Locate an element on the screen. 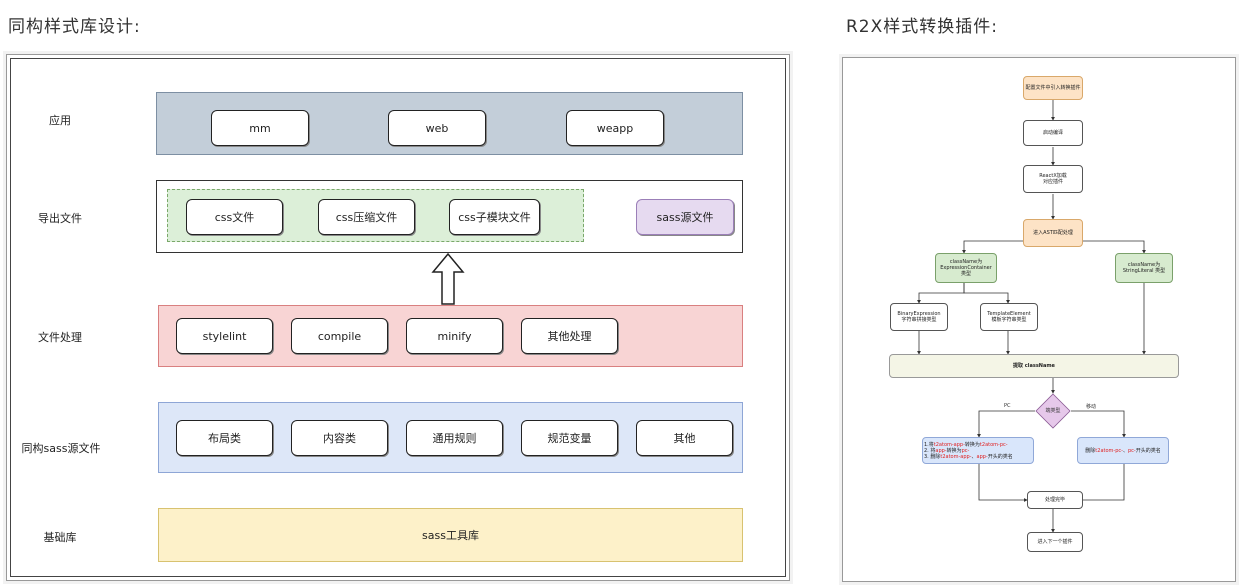 The image size is (1242, 588). flow-node-ast-match: 进入AST匹配处理 is located at coordinates (1053, 233).